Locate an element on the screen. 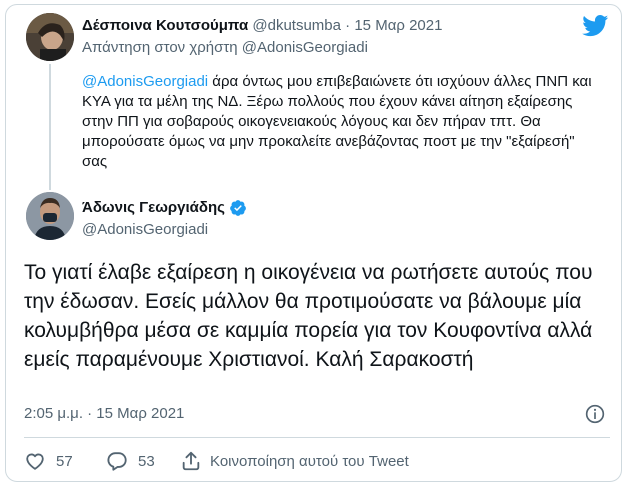 The height and width of the screenshot is (486, 627). like-button: 57 is located at coordinates (65, 461).